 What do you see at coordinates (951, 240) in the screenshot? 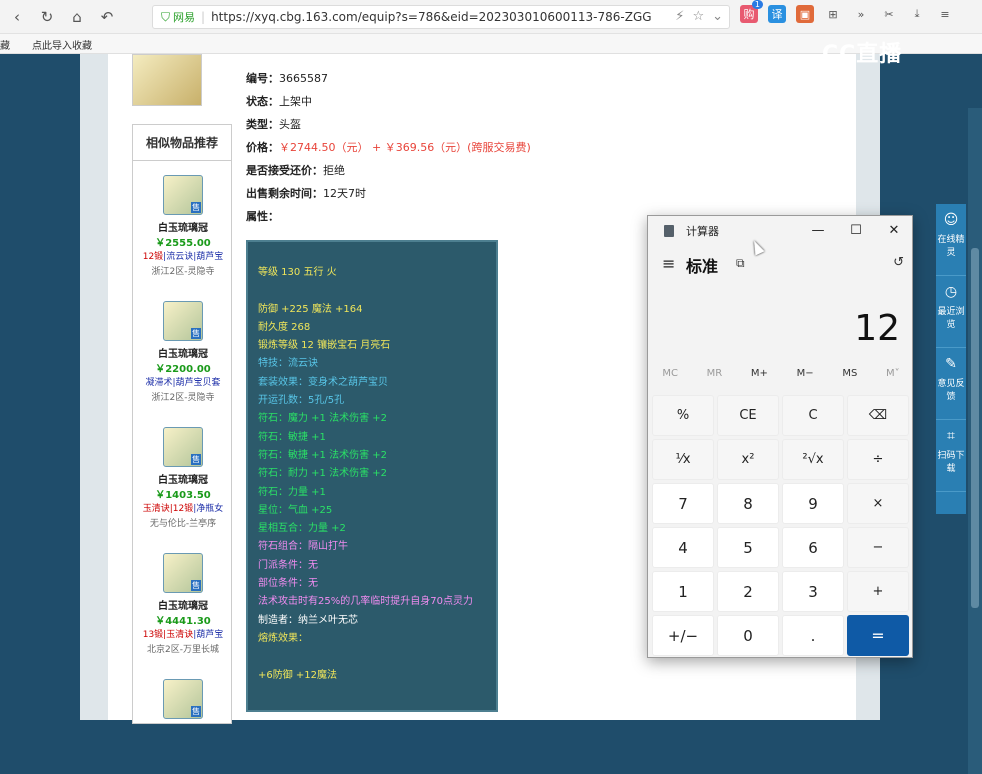
I see `online-assistant-button: ☺ 在线精灵` at bounding box center [951, 240].